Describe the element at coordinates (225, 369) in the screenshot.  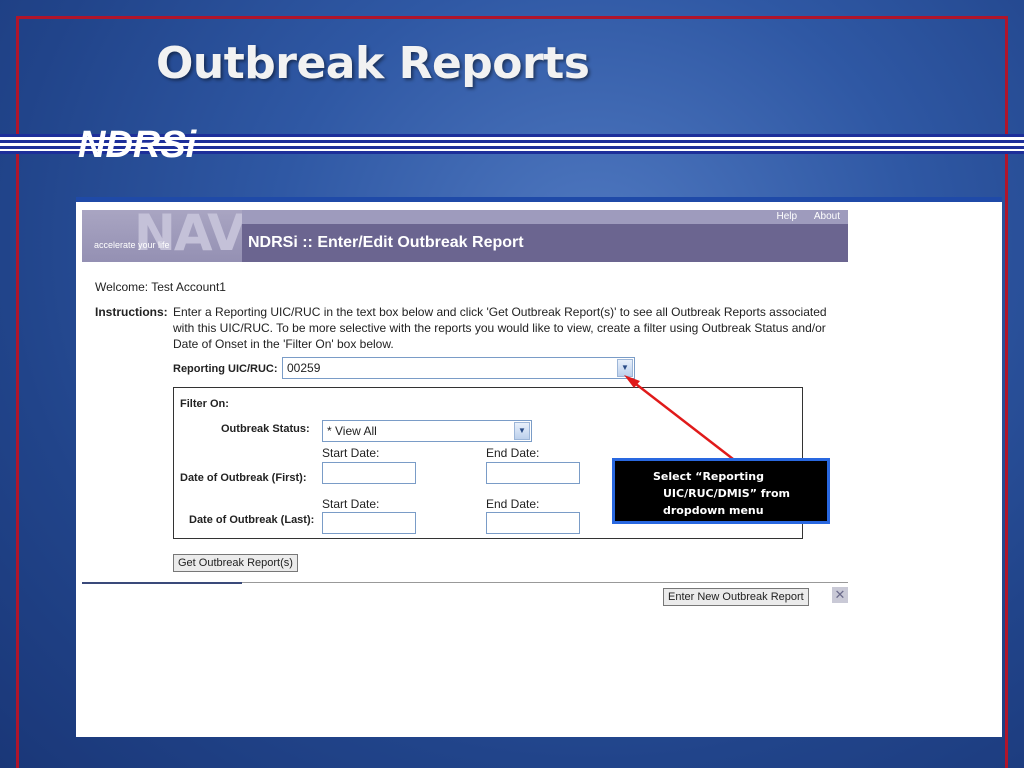
I see `reporting-uic-label: Reporting UIC/RUC:` at that location.